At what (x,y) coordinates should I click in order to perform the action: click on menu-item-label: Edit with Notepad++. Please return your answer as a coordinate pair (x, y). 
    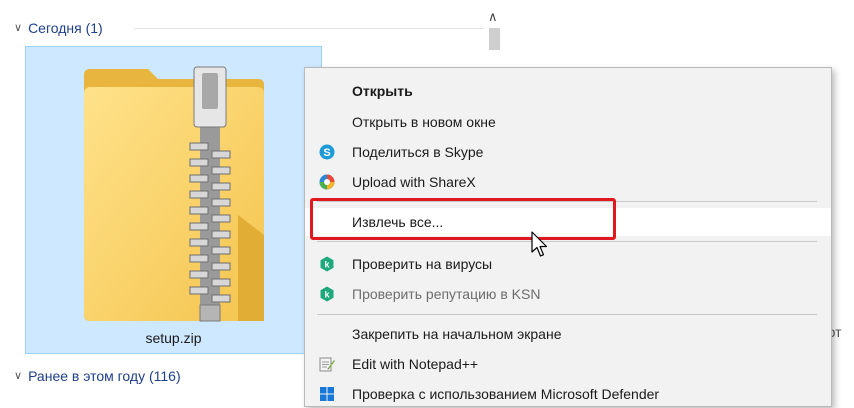
    Looking at the image, I should click on (415, 364).